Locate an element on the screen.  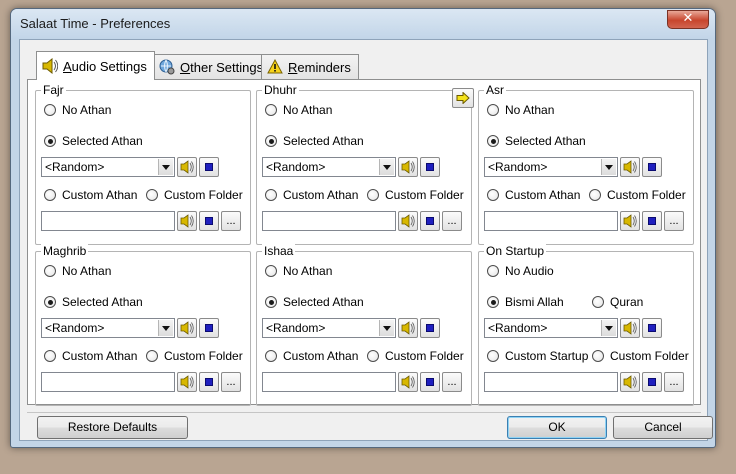
dhuhr-no-athan-radio: No Athan is located at coordinates (298, 110).